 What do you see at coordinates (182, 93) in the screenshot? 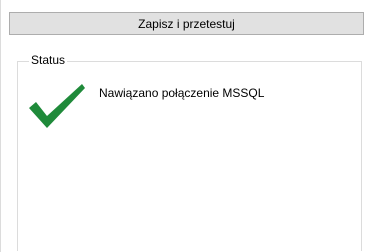
I see `connection-status-message: Nawiązano połączenie MSSQL` at bounding box center [182, 93].